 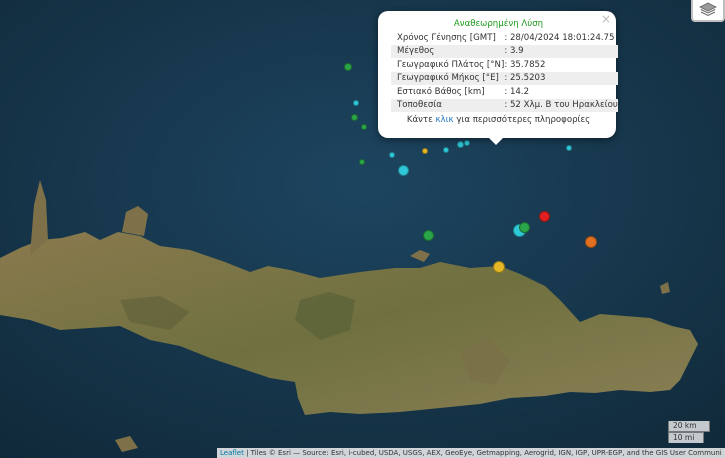 What do you see at coordinates (446, 37) in the screenshot?
I see `detail-label: Χρόνος Γένησης [GMT]` at bounding box center [446, 37].